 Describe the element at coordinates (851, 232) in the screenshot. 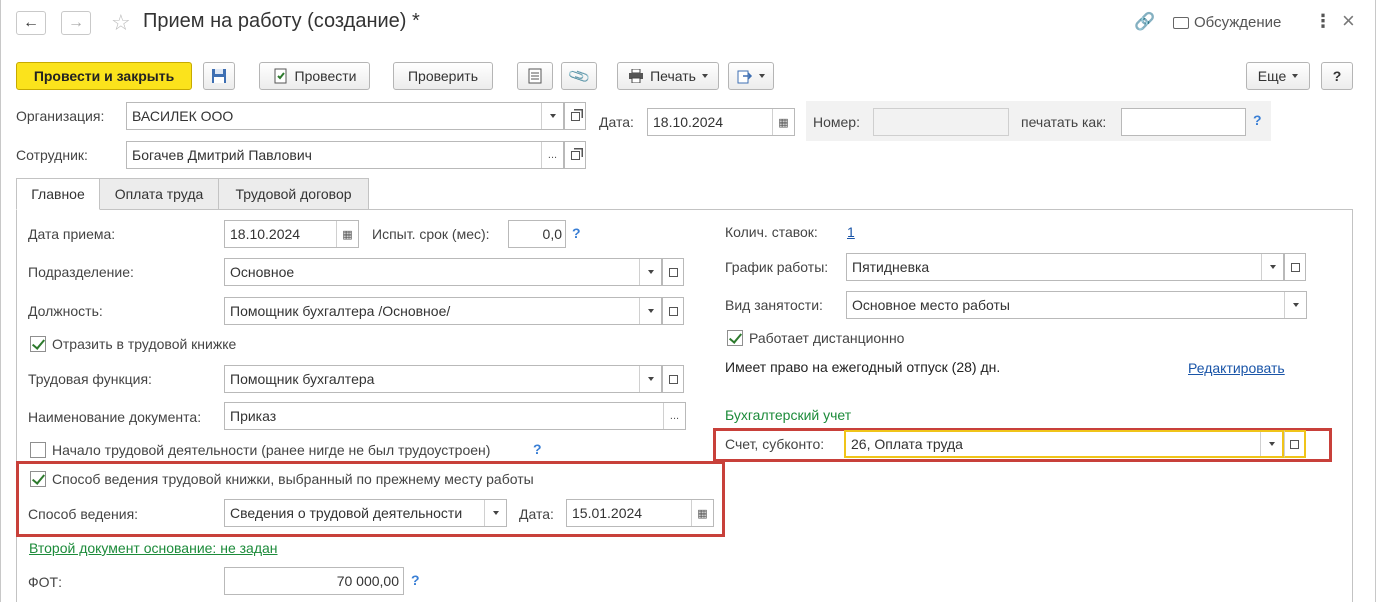

I see `rates-link: 1` at that location.